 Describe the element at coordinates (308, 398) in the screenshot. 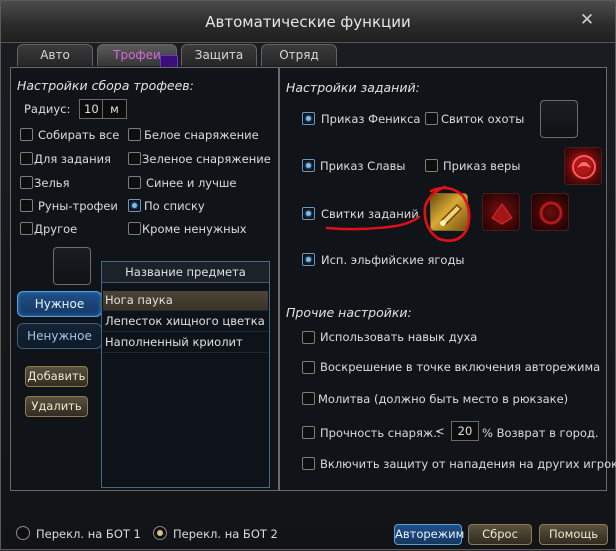

I see `prayer-checkbox` at that location.